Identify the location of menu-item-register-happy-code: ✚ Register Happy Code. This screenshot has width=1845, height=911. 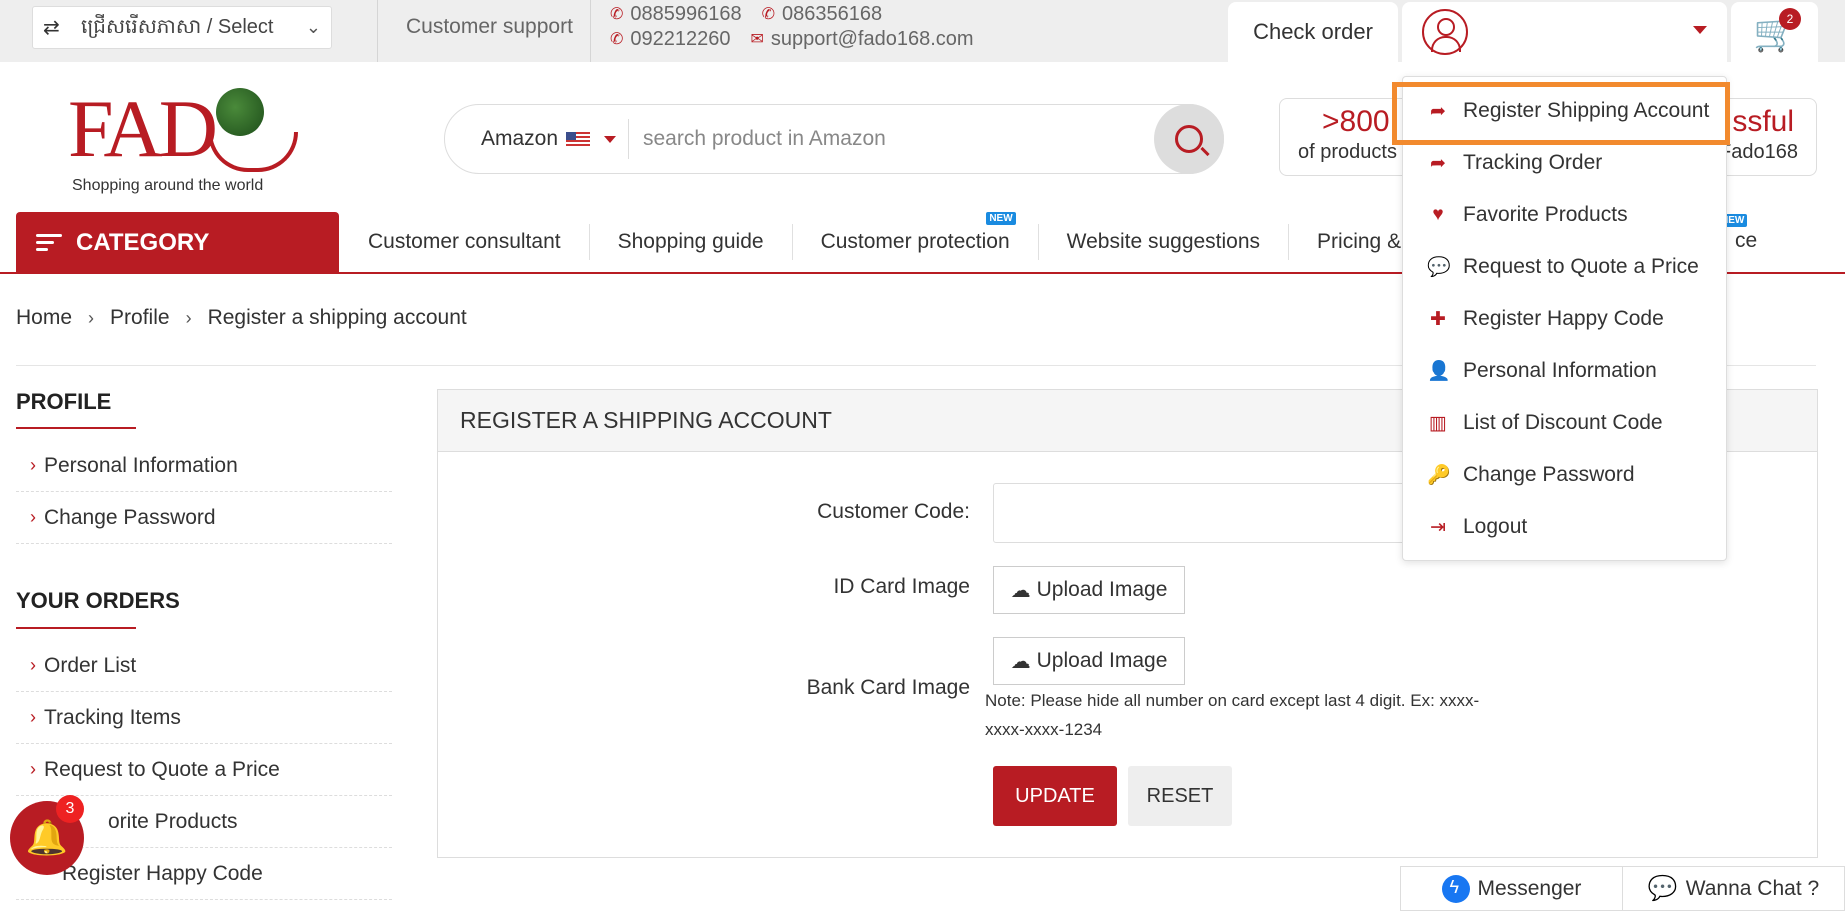
(1565, 319).